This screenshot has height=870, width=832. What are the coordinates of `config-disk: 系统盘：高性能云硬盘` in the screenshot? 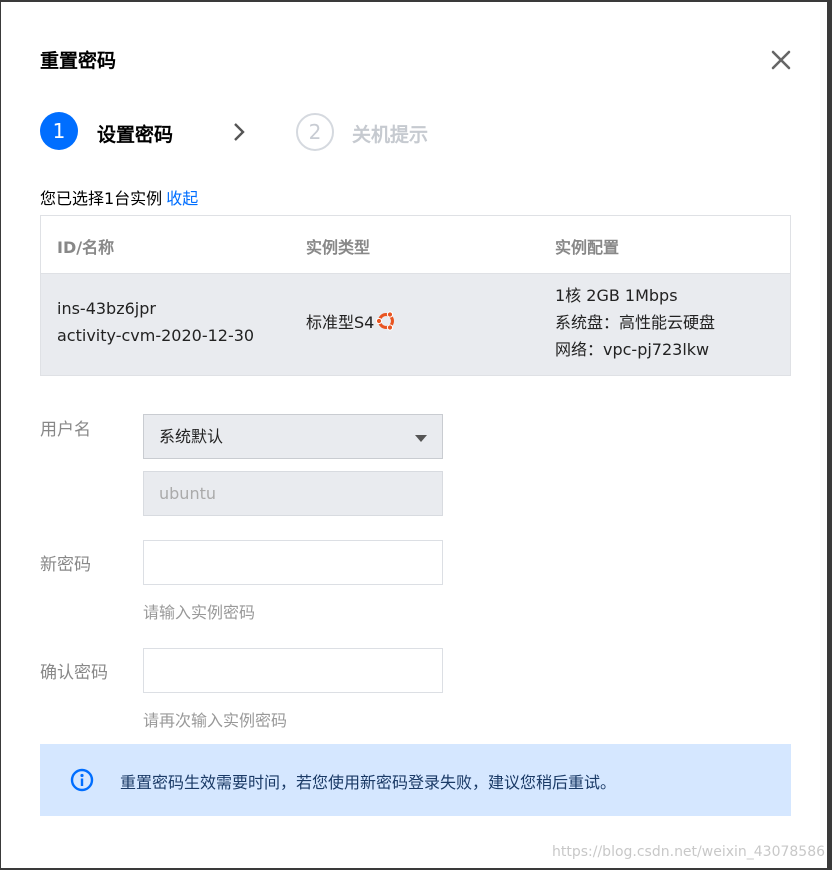 It's located at (635, 322).